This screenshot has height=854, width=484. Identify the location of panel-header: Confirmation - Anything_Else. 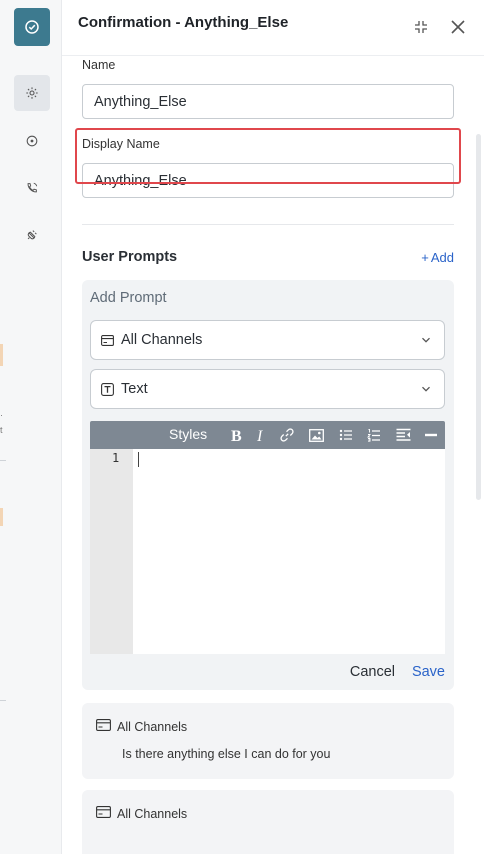
(273, 28).